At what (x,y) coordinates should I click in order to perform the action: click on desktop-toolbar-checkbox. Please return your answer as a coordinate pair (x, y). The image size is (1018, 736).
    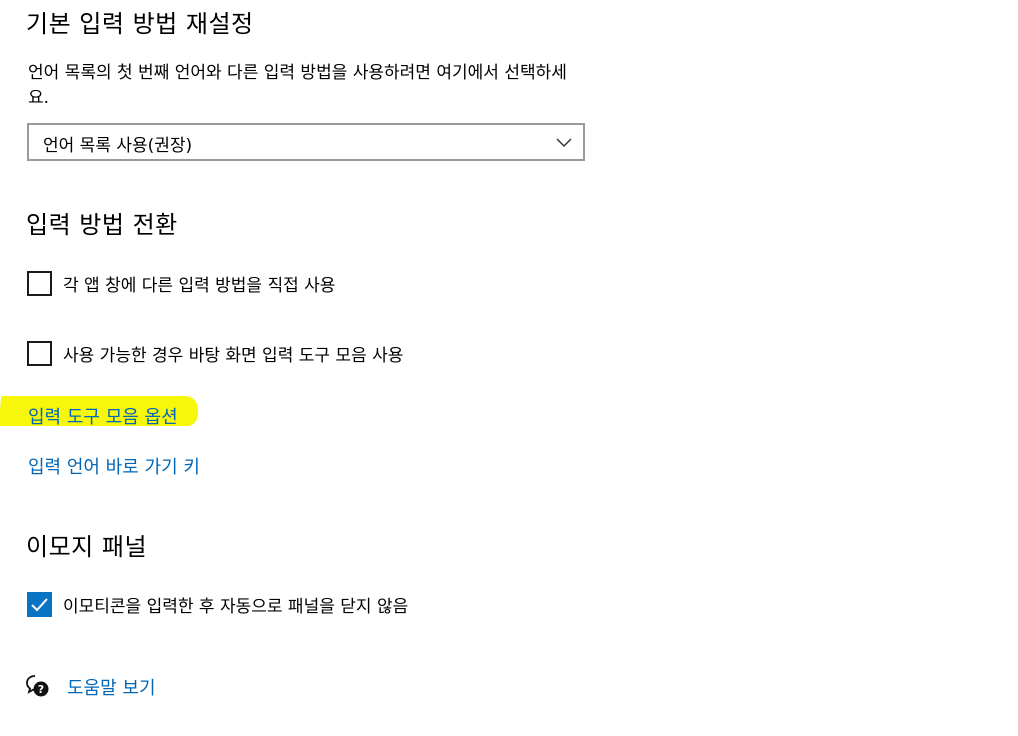
    Looking at the image, I should click on (39, 353).